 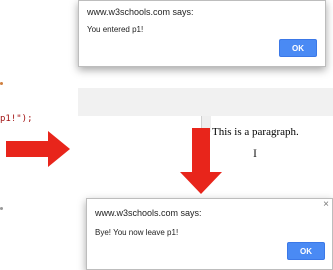 What do you see at coordinates (205, 102) in the screenshot?
I see `browser-toolbar-area` at bounding box center [205, 102].